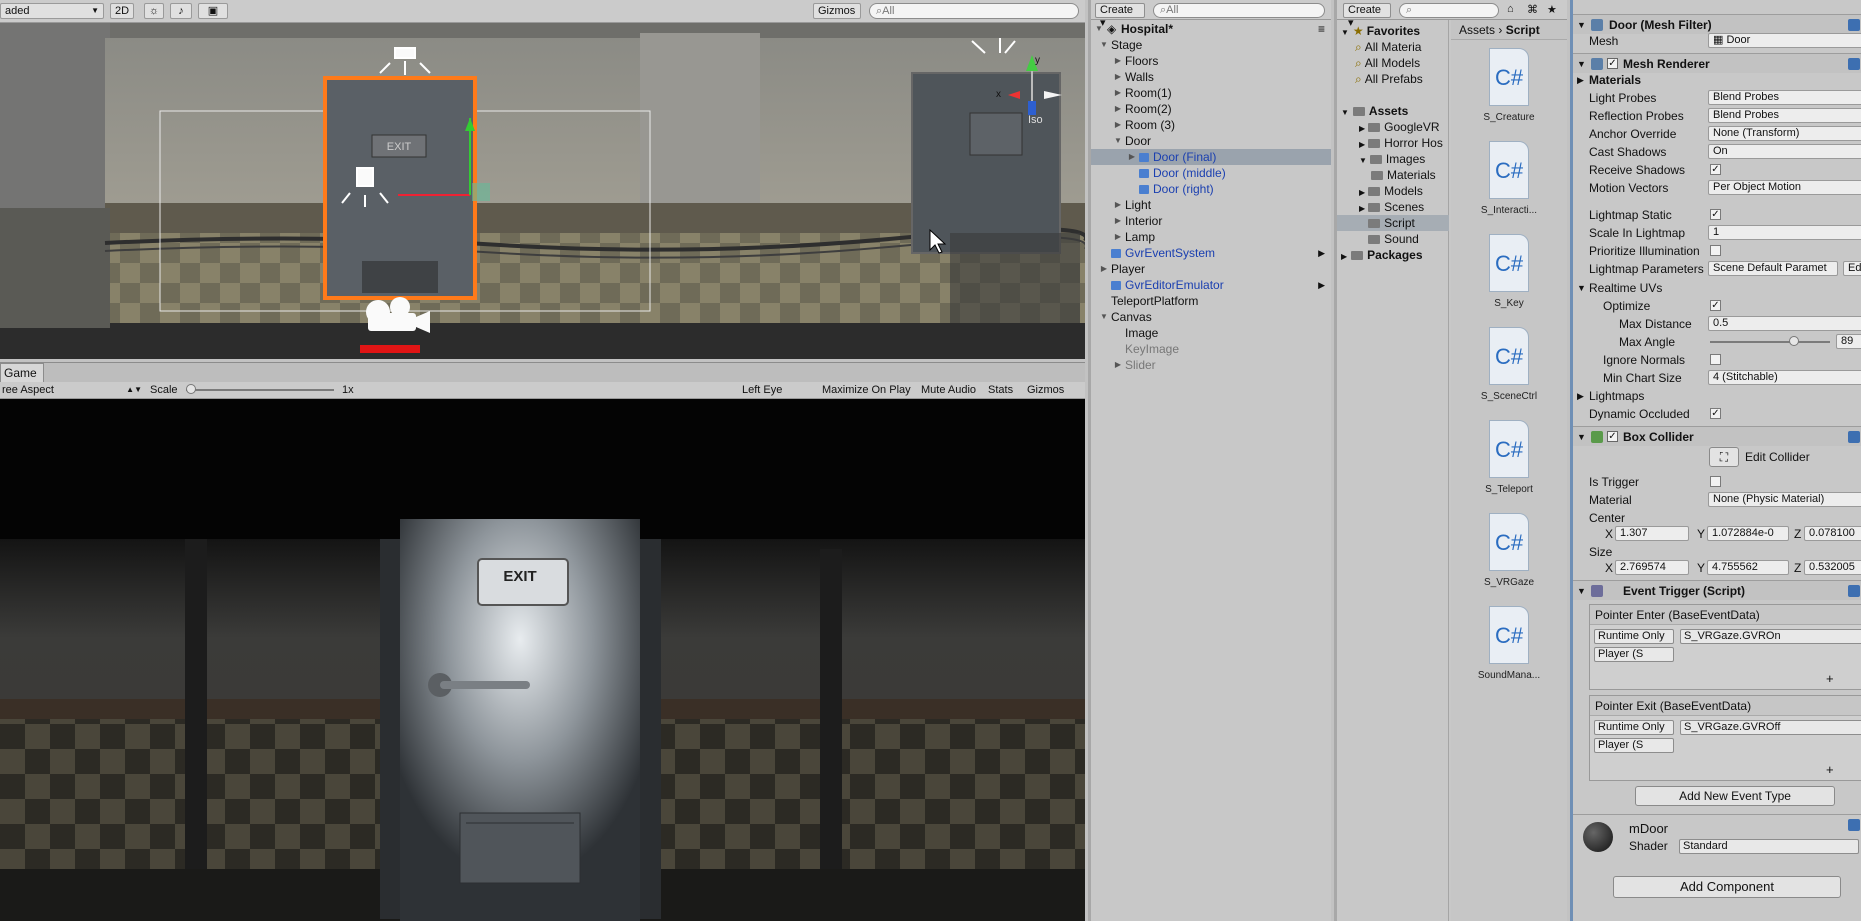 The image size is (1861, 921). Describe the element at coordinates (1794, 341) in the screenshot. I see `max-angle-slider-handle` at that location.